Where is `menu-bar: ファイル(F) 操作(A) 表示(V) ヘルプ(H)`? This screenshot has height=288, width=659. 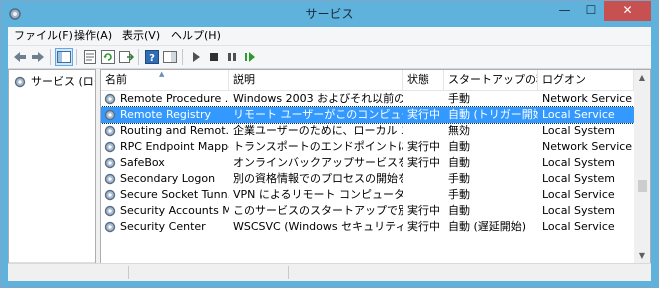
menu-bar: ファイル(F) 操作(A) 表示(V) ヘルプ(H) is located at coordinates (329, 36).